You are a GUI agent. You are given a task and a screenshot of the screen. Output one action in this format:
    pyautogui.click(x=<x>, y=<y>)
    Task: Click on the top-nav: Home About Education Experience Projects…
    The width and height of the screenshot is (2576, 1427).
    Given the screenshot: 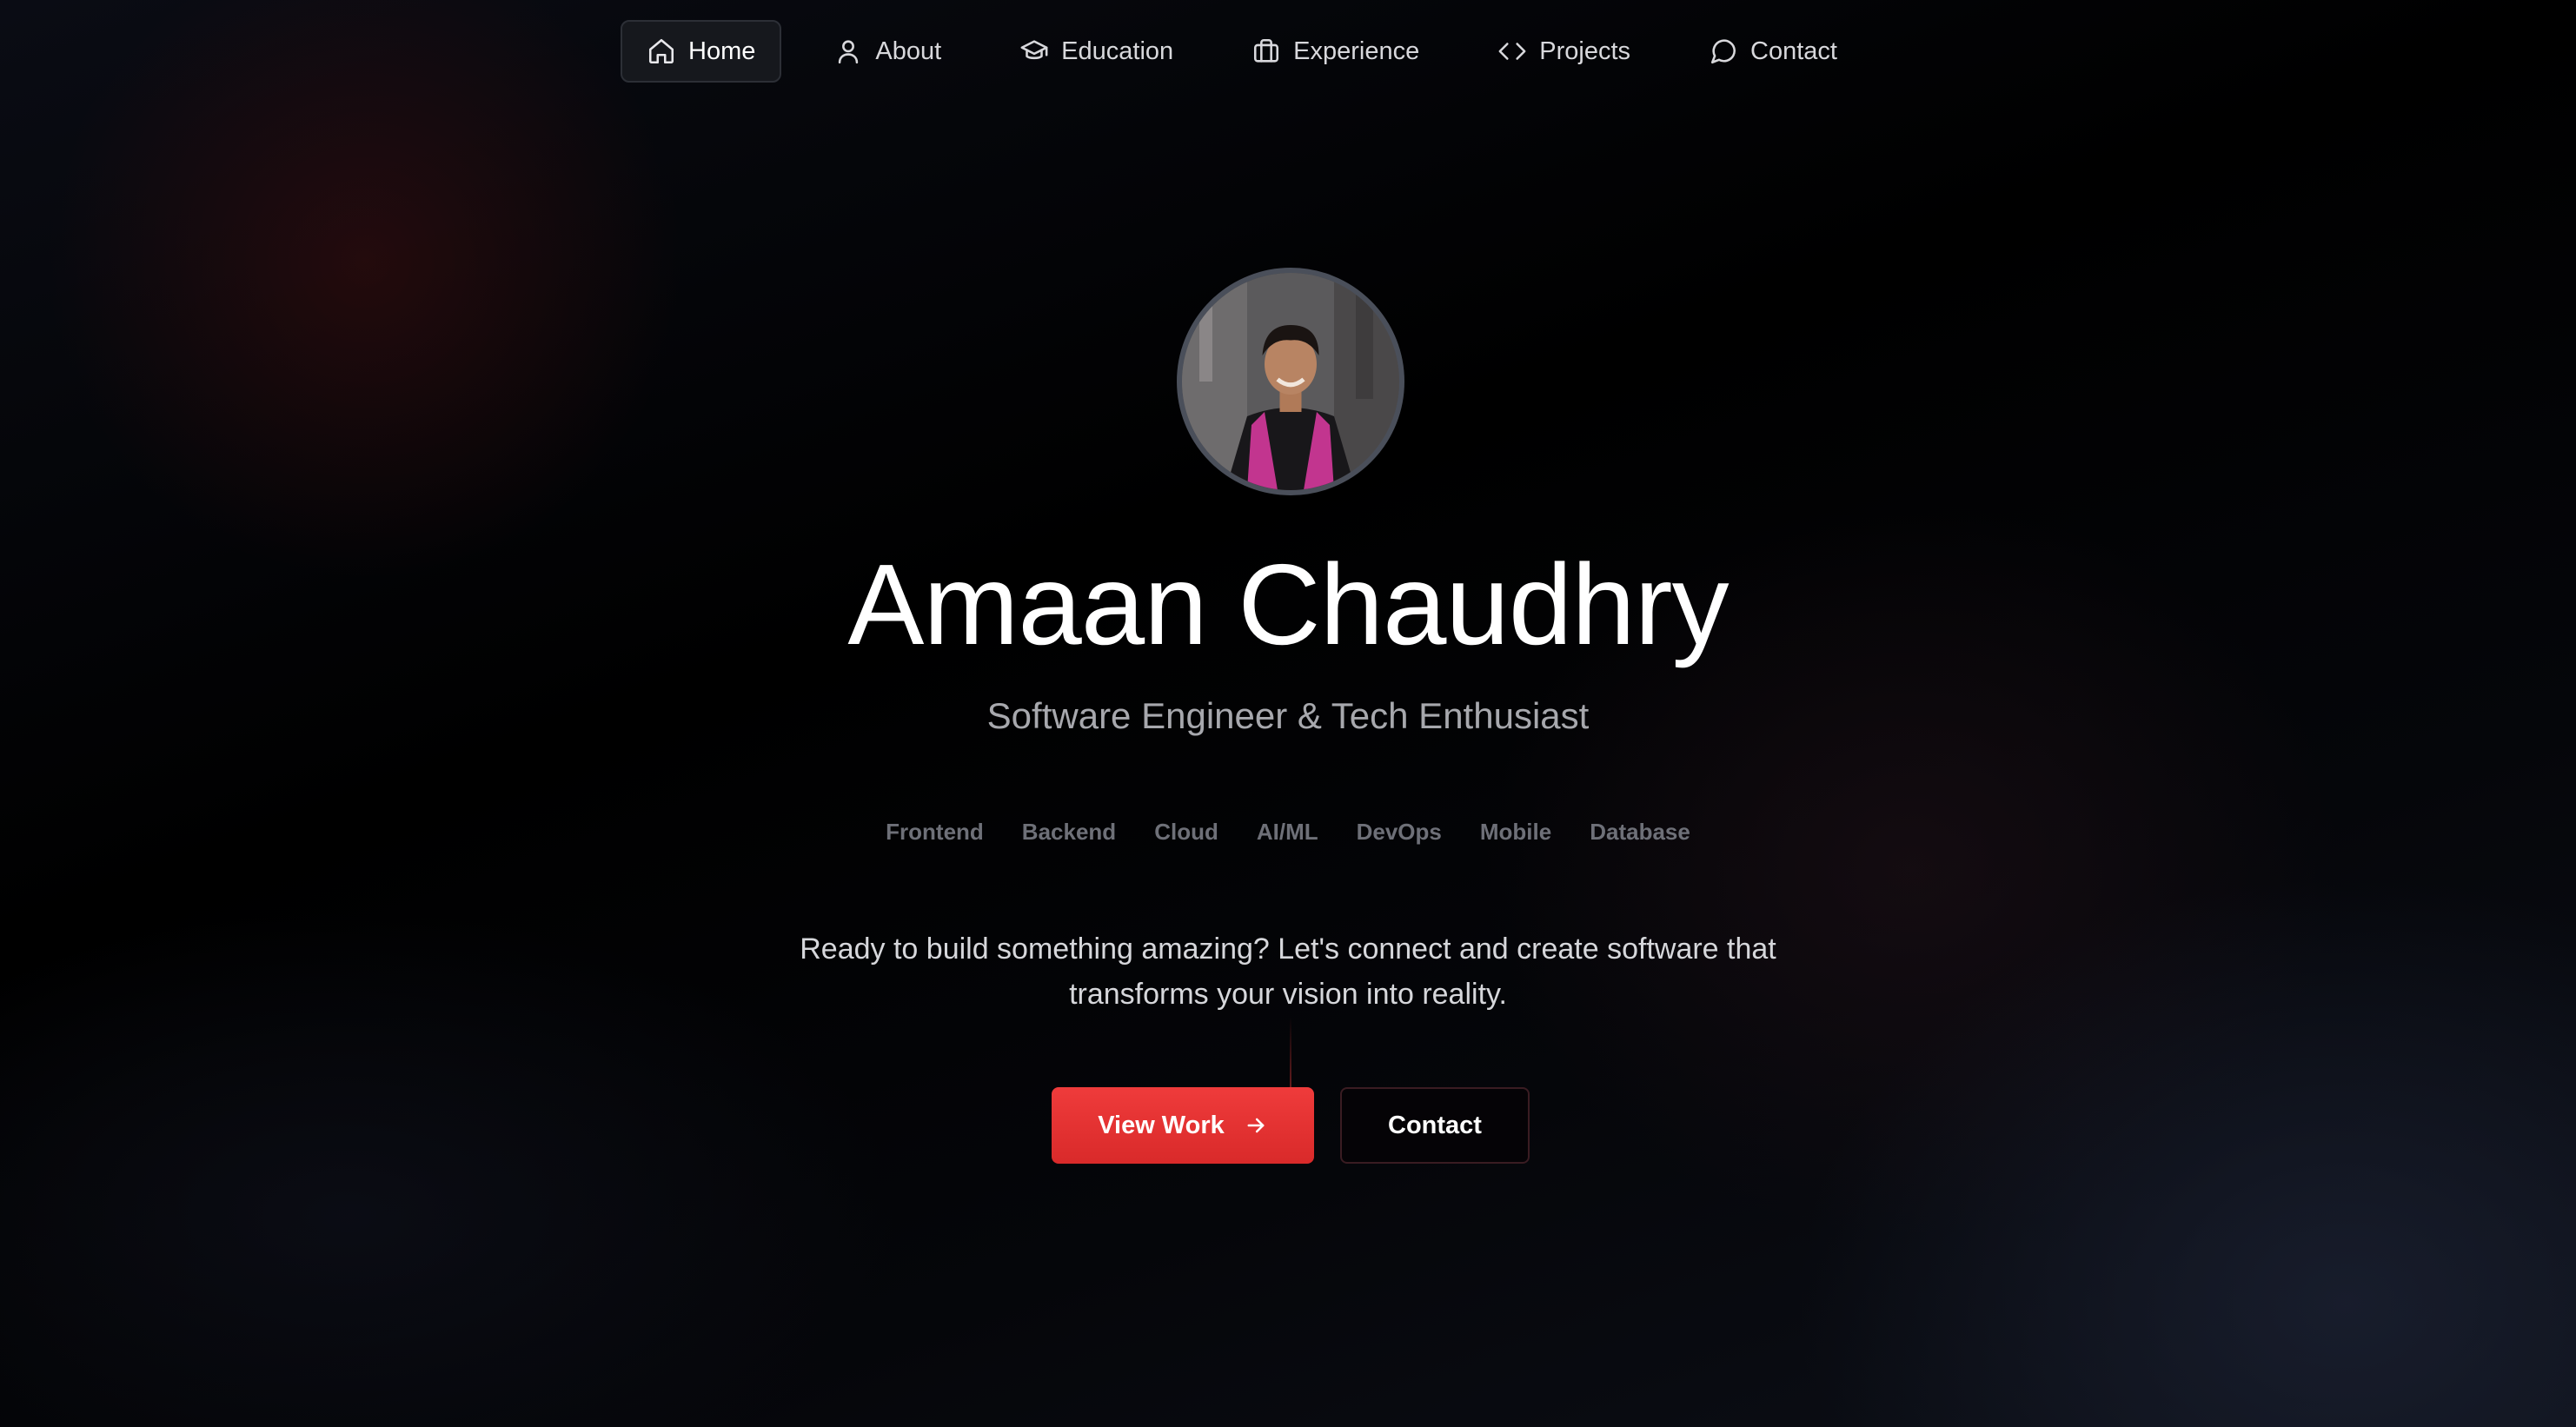 What is the action you would take?
    pyautogui.click(x=1255, y=51)
    